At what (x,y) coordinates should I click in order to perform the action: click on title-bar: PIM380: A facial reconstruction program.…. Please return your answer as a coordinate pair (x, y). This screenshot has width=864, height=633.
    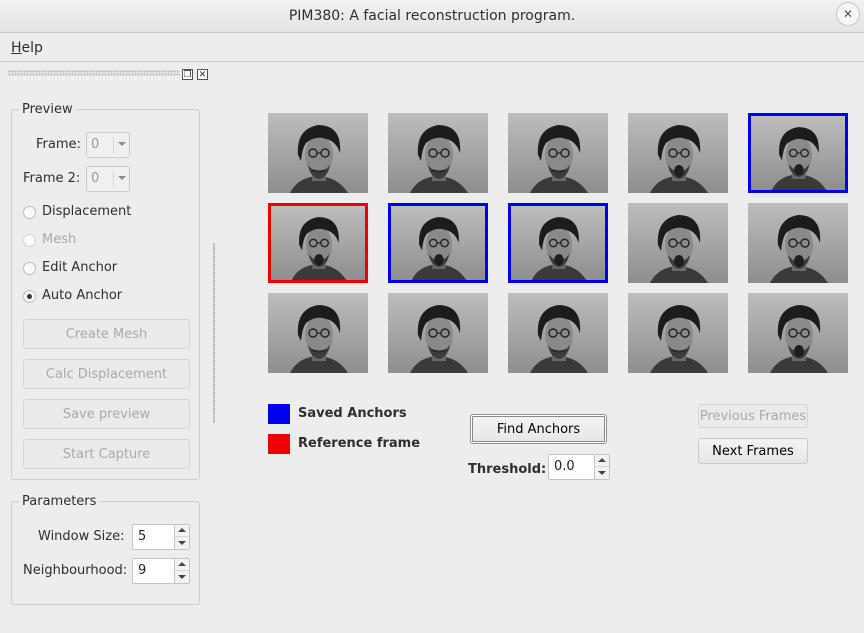
    Looking at the image, I should click on (432, 16).